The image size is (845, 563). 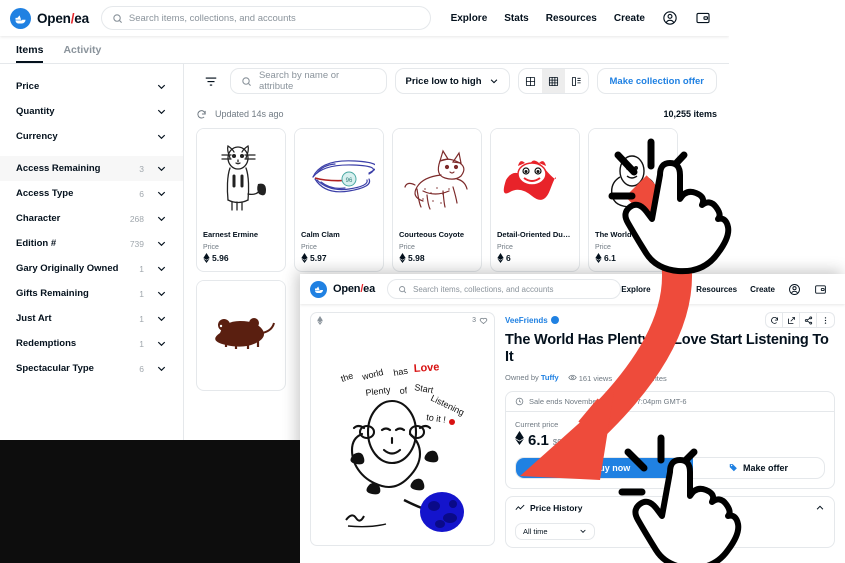 What do you see at coordinates (611, 467) in the screenshot?
I see `buy-now-label: Buy now` at bounding box center [611, 467].